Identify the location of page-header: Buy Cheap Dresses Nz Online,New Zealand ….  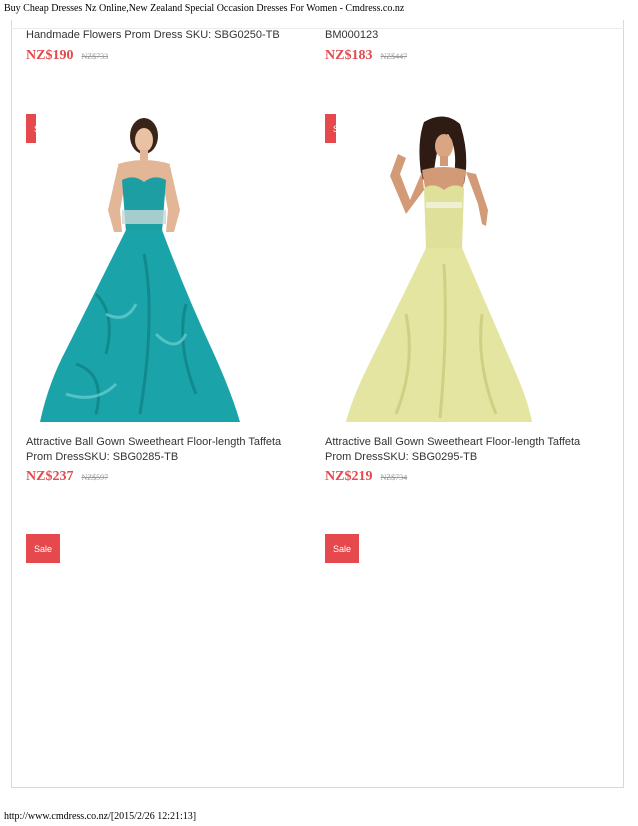
(204, 8).